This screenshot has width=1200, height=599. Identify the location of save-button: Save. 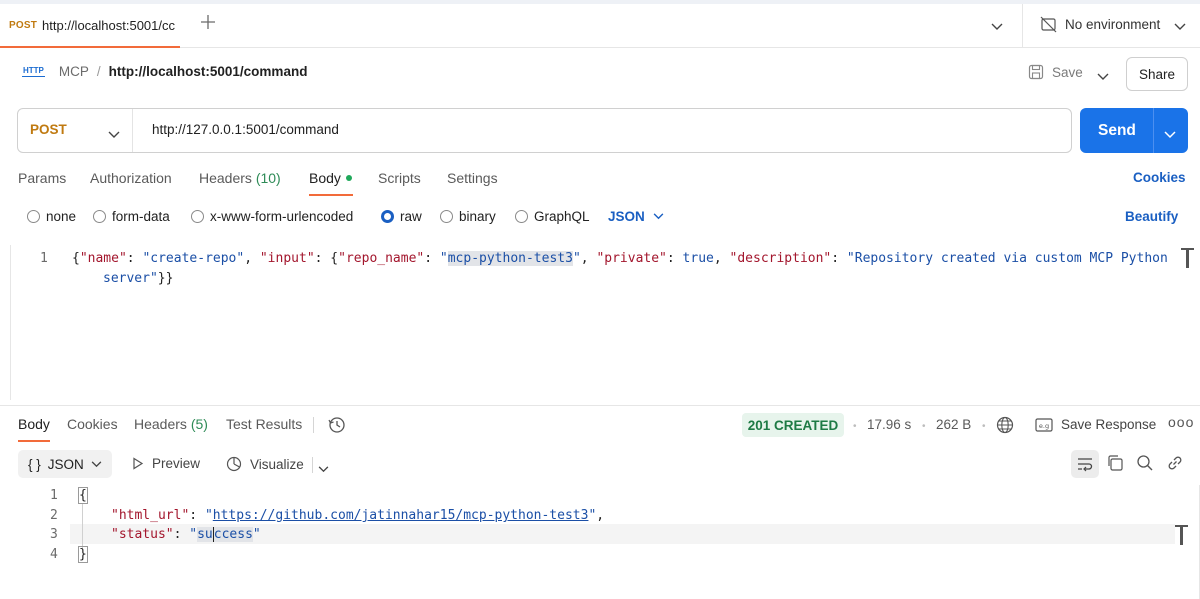
(1055, 72).